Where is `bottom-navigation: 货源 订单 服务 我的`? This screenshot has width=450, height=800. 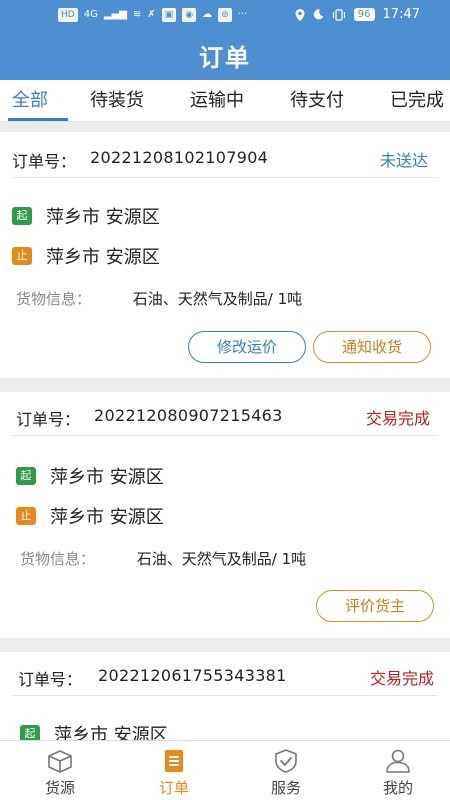 bottom-navigation: 货源 订单 服务 我的 is located at coordinates (225, 770).